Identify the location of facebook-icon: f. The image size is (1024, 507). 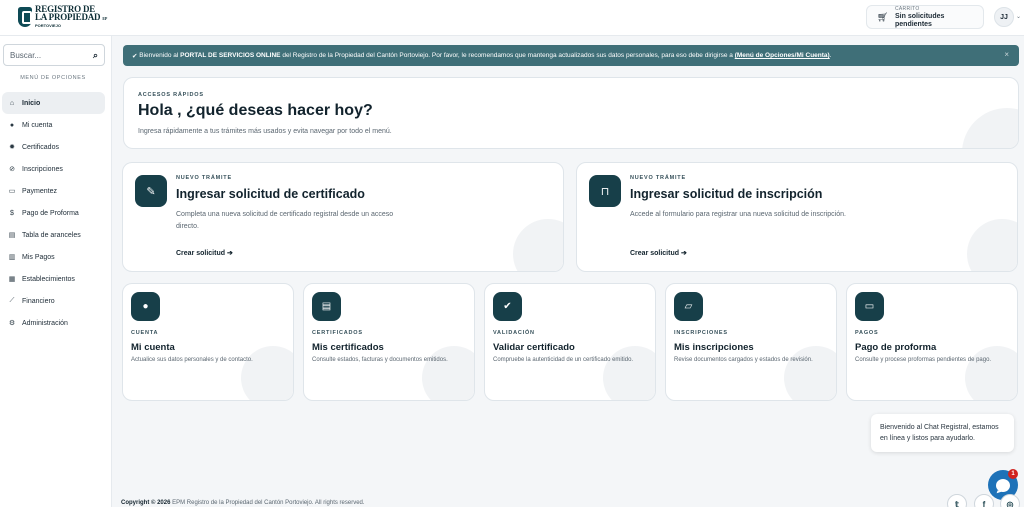
(984, 500).